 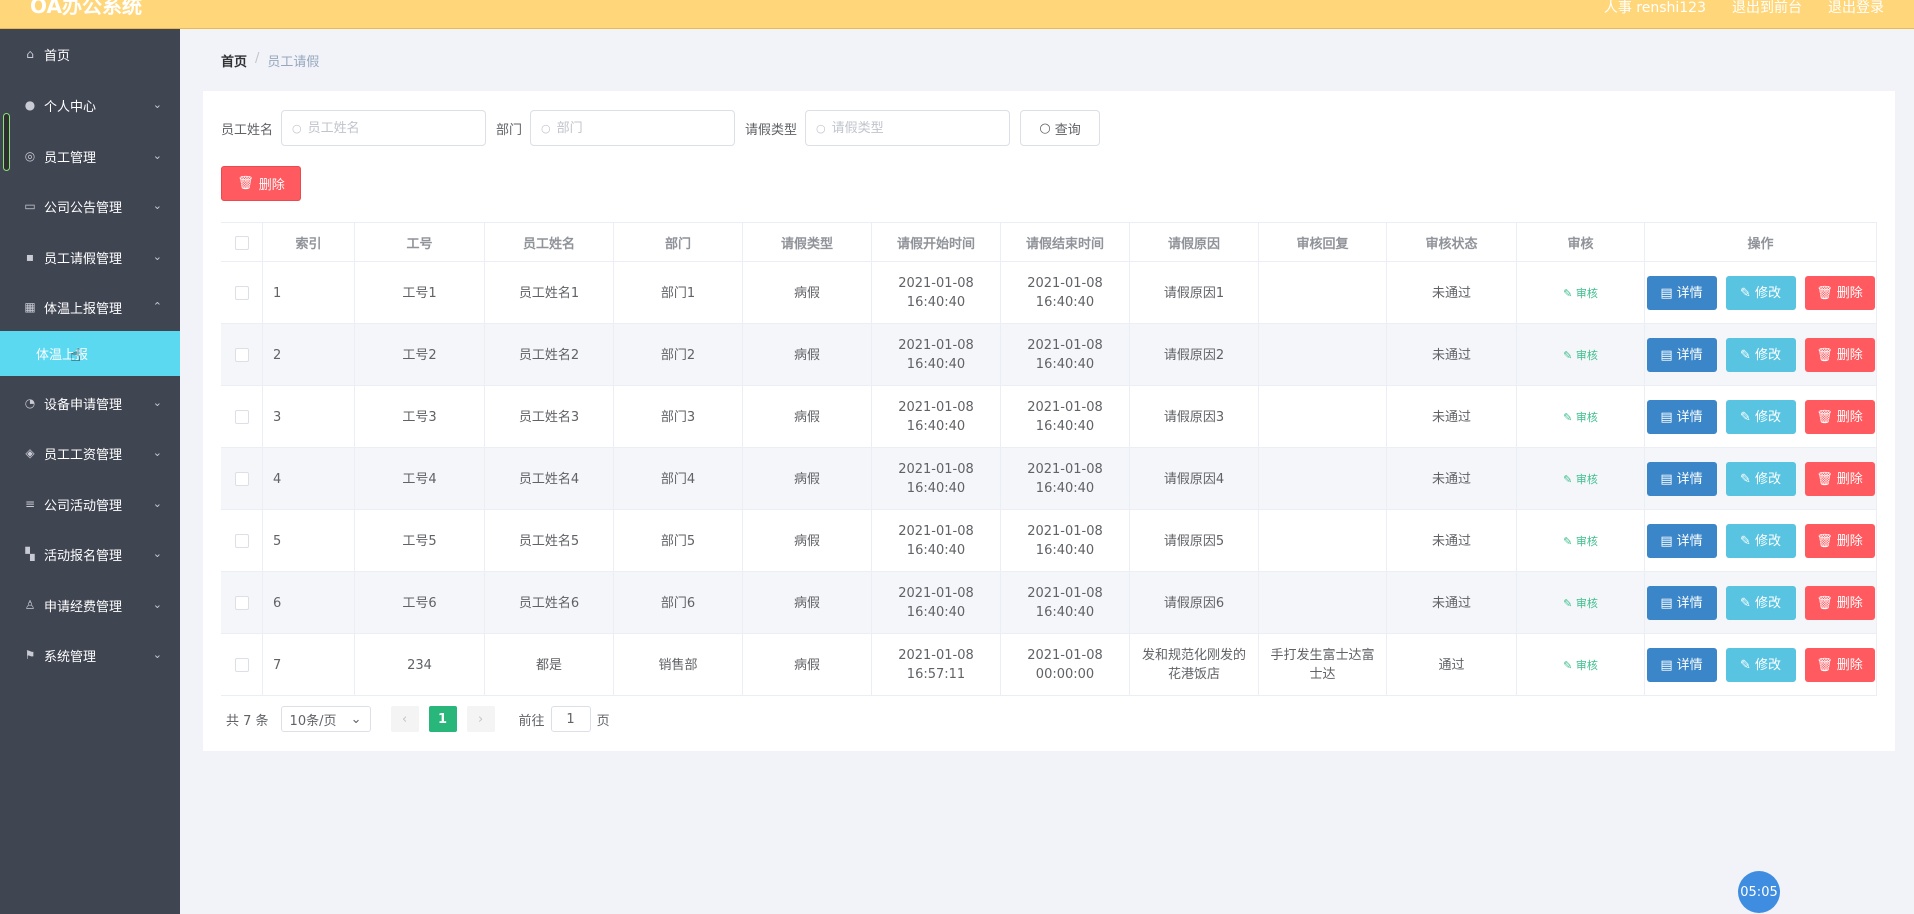 What do you see at coordinates (90, 453) in the screenshot?
I see `sidebar-item-salary-mgmt: ◈ 员工工资管理 ⌄` at bounding box center [90, 453].